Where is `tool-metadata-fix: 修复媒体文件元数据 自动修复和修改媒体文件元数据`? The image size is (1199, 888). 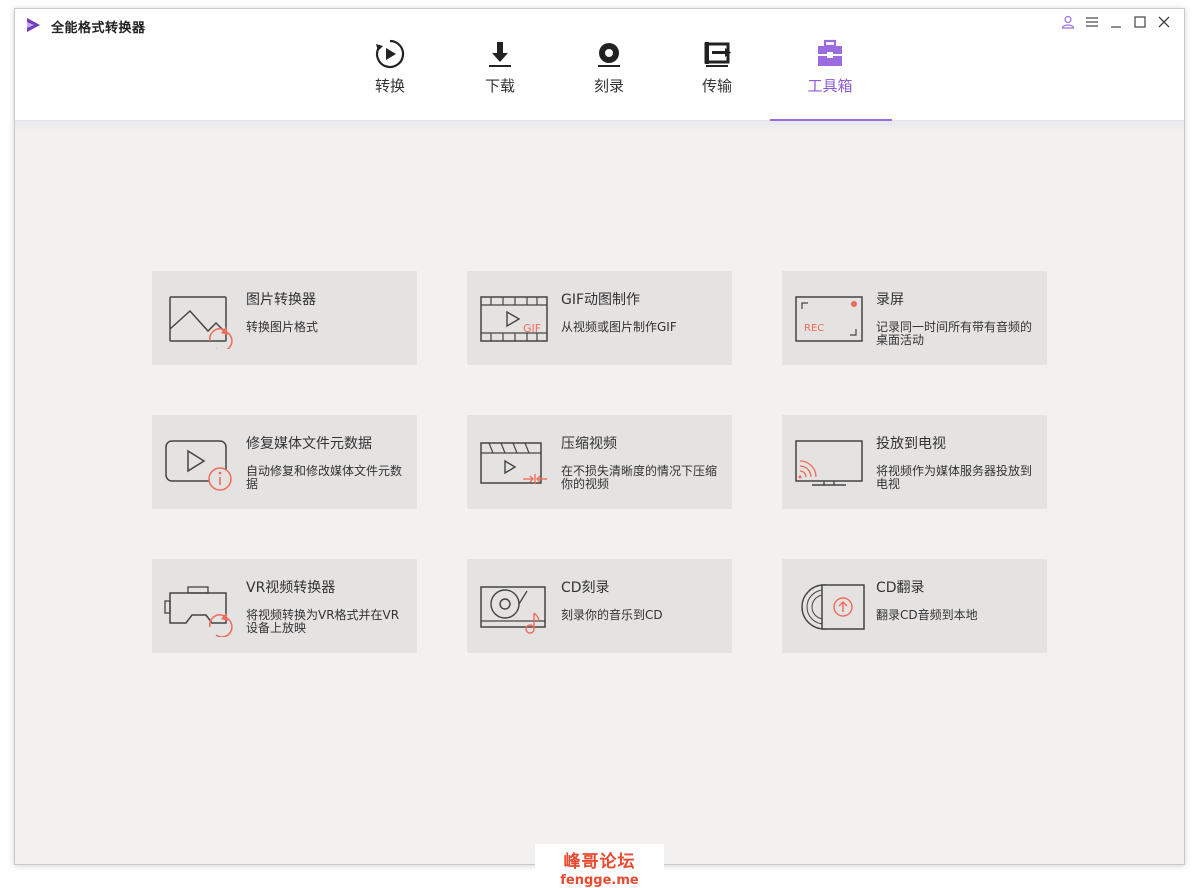 tool-metadata-fix: 修复媒体文件元数据 自动修复和修改媒体文件元数据 is located at coordinates (284, 462).